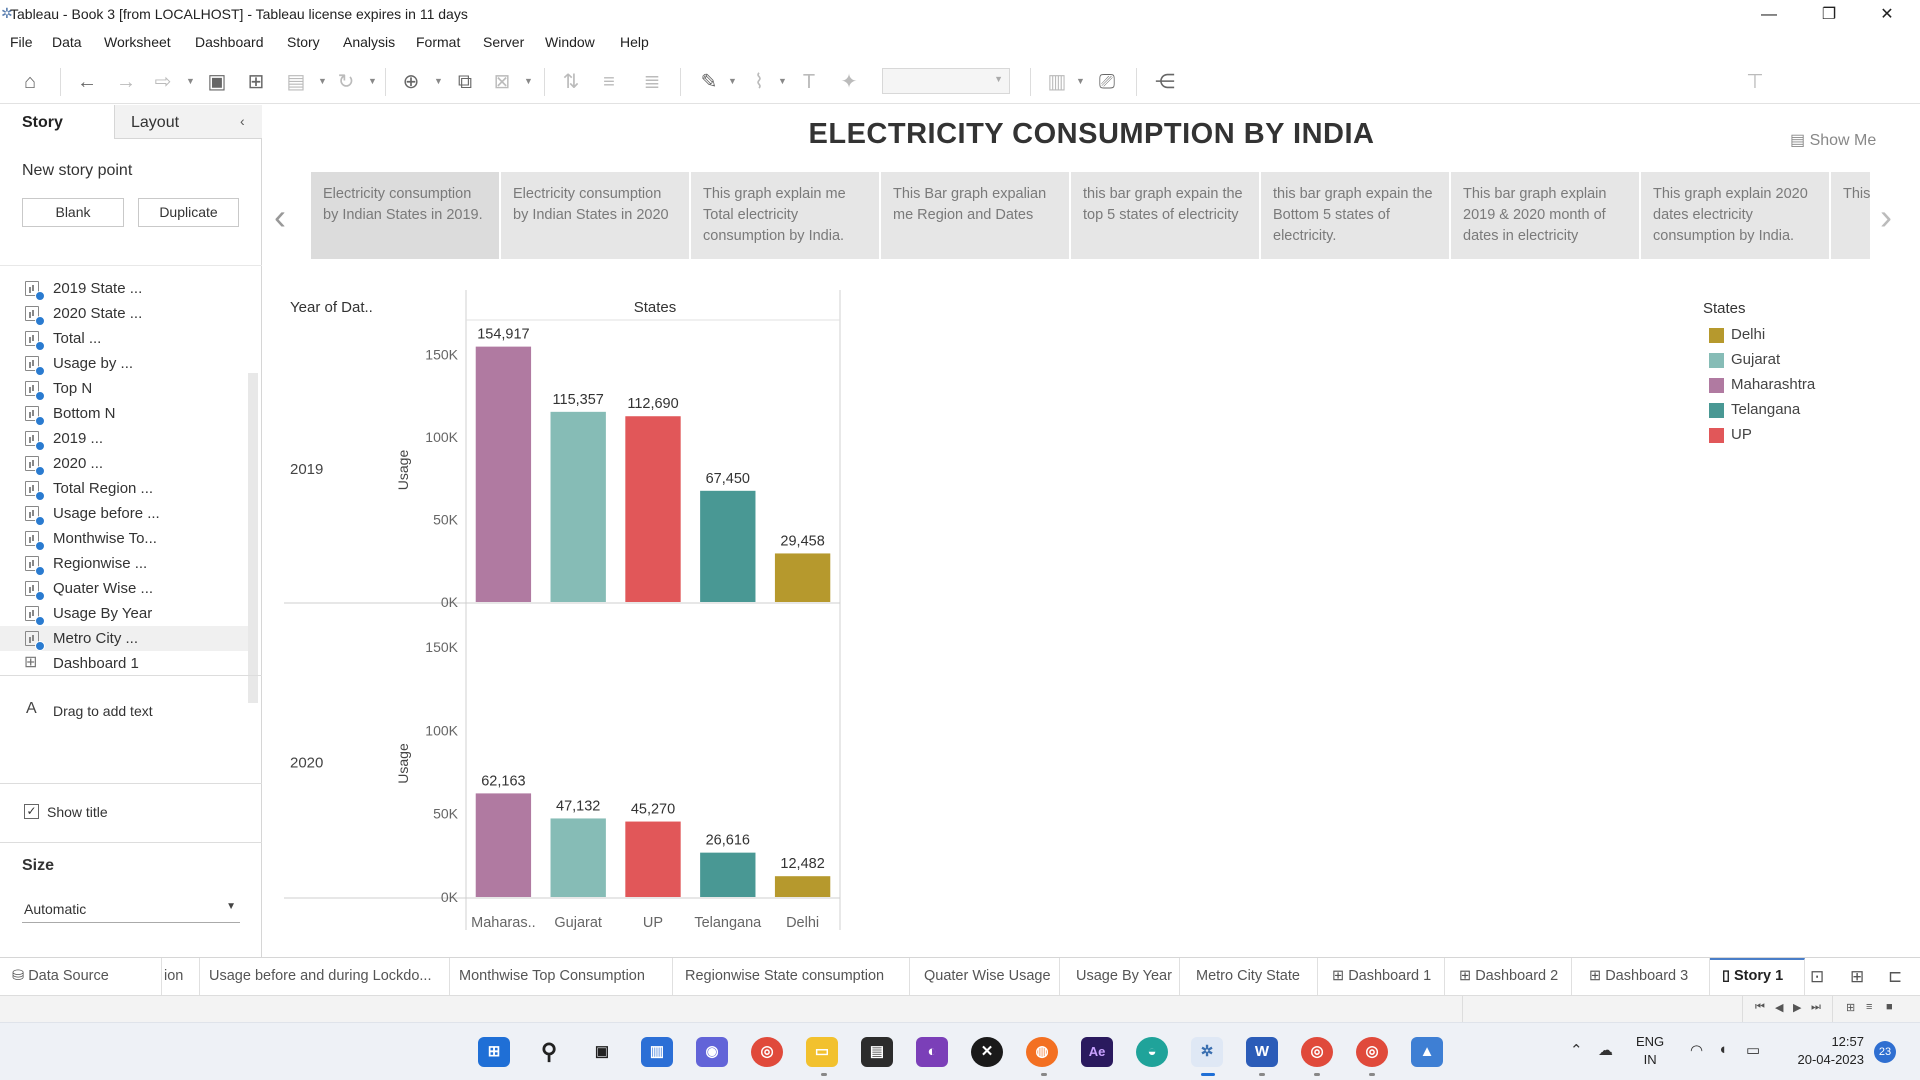 The height and width of the screenshot is (1080, 1920). What do you see at coordinates (1722, 1049) in the screenshot?
I see `volume-icon: ◖` at bounding box center [1722, 1049].